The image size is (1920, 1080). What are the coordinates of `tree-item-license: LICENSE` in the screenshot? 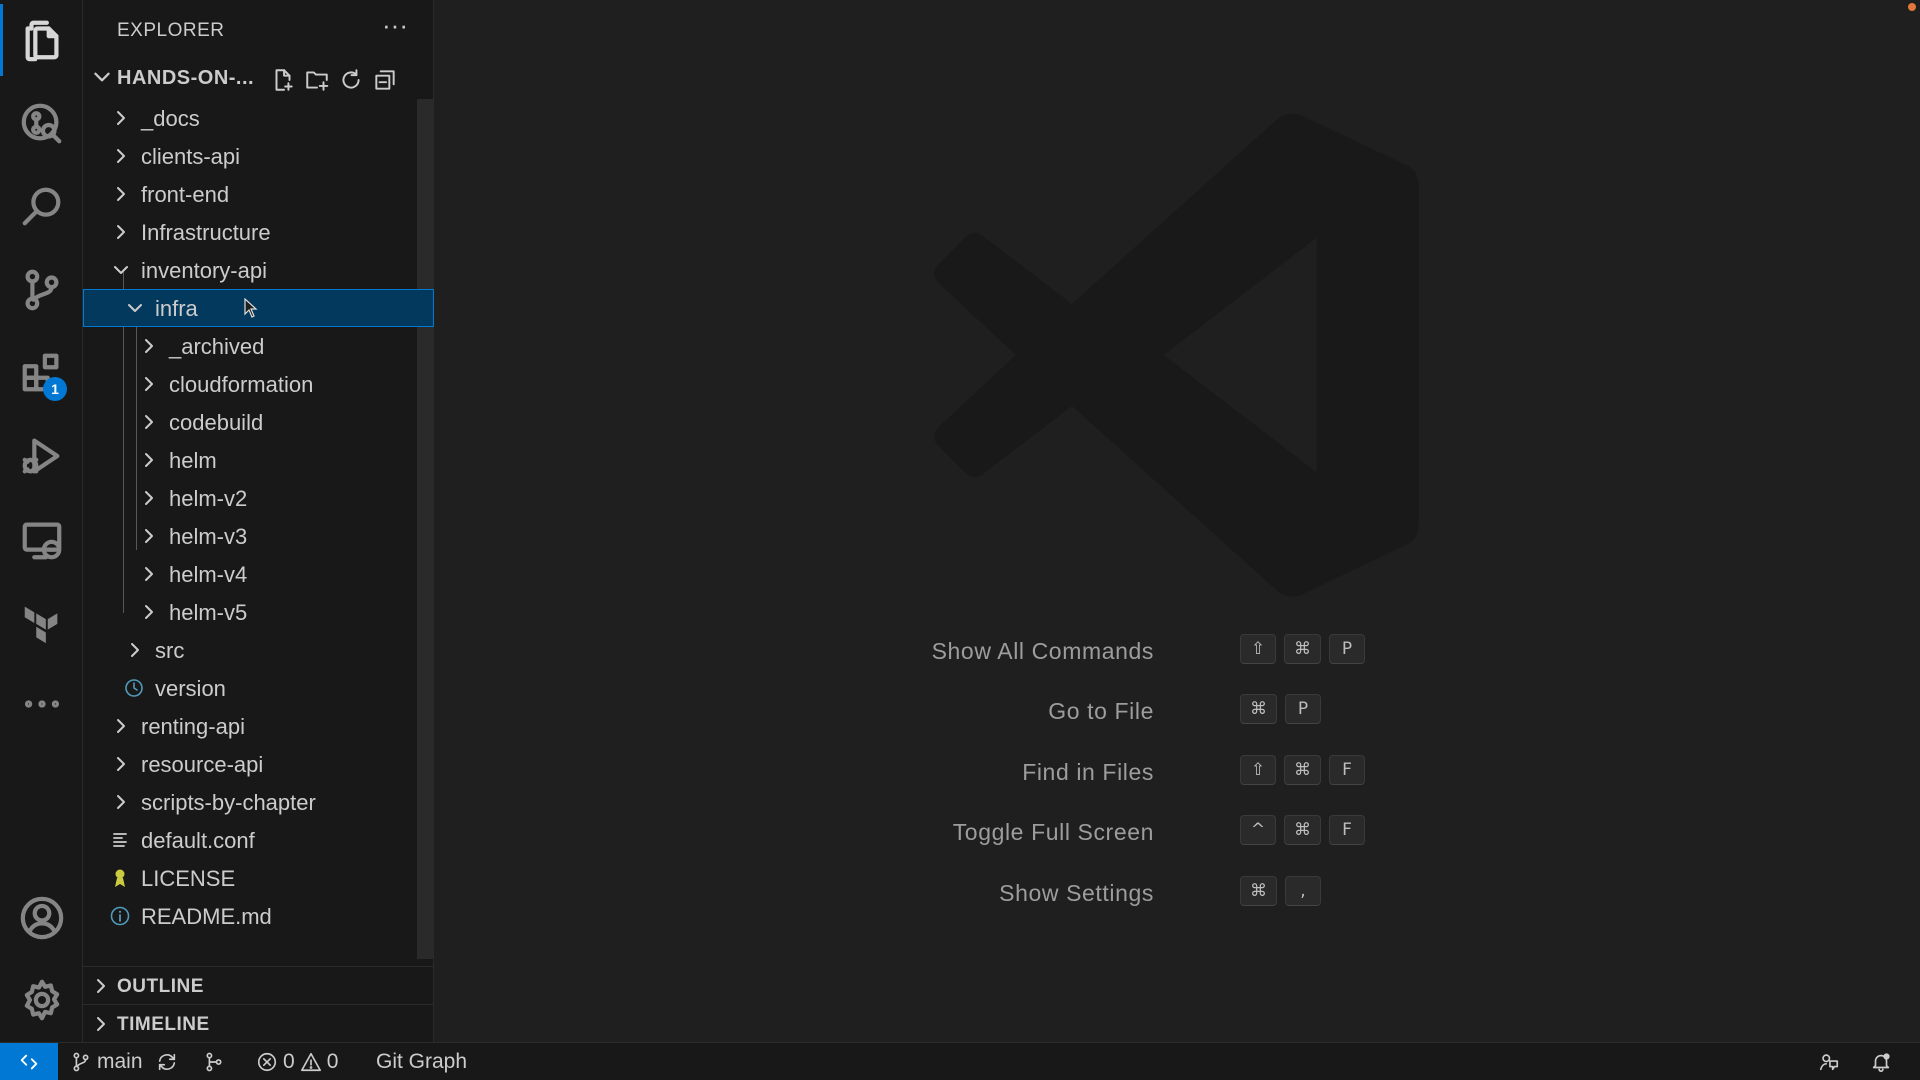 It's located at (250, 878).